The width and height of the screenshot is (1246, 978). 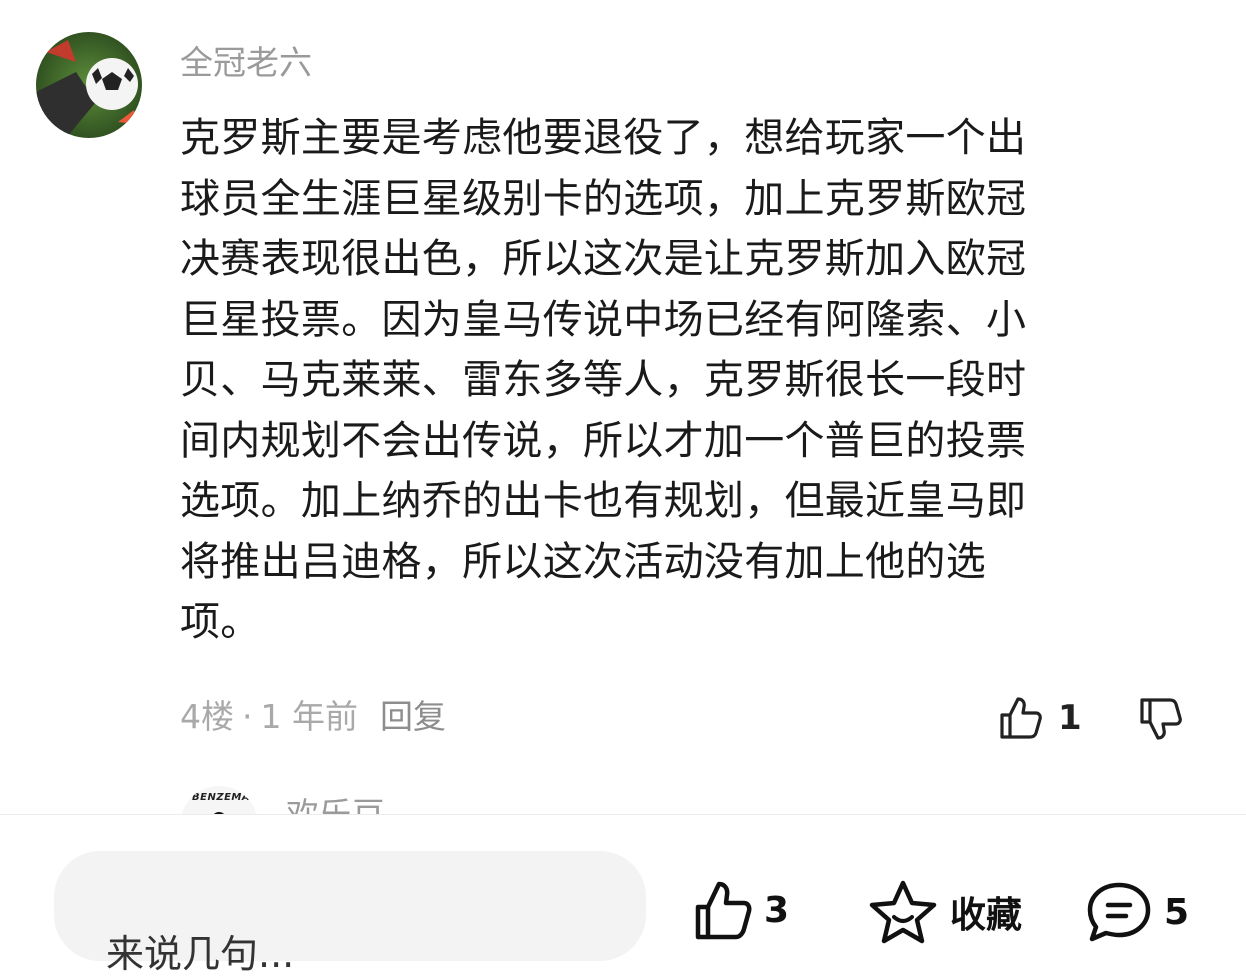 I want to click on comment-bubble-icon, so click(x=1119, y=912).